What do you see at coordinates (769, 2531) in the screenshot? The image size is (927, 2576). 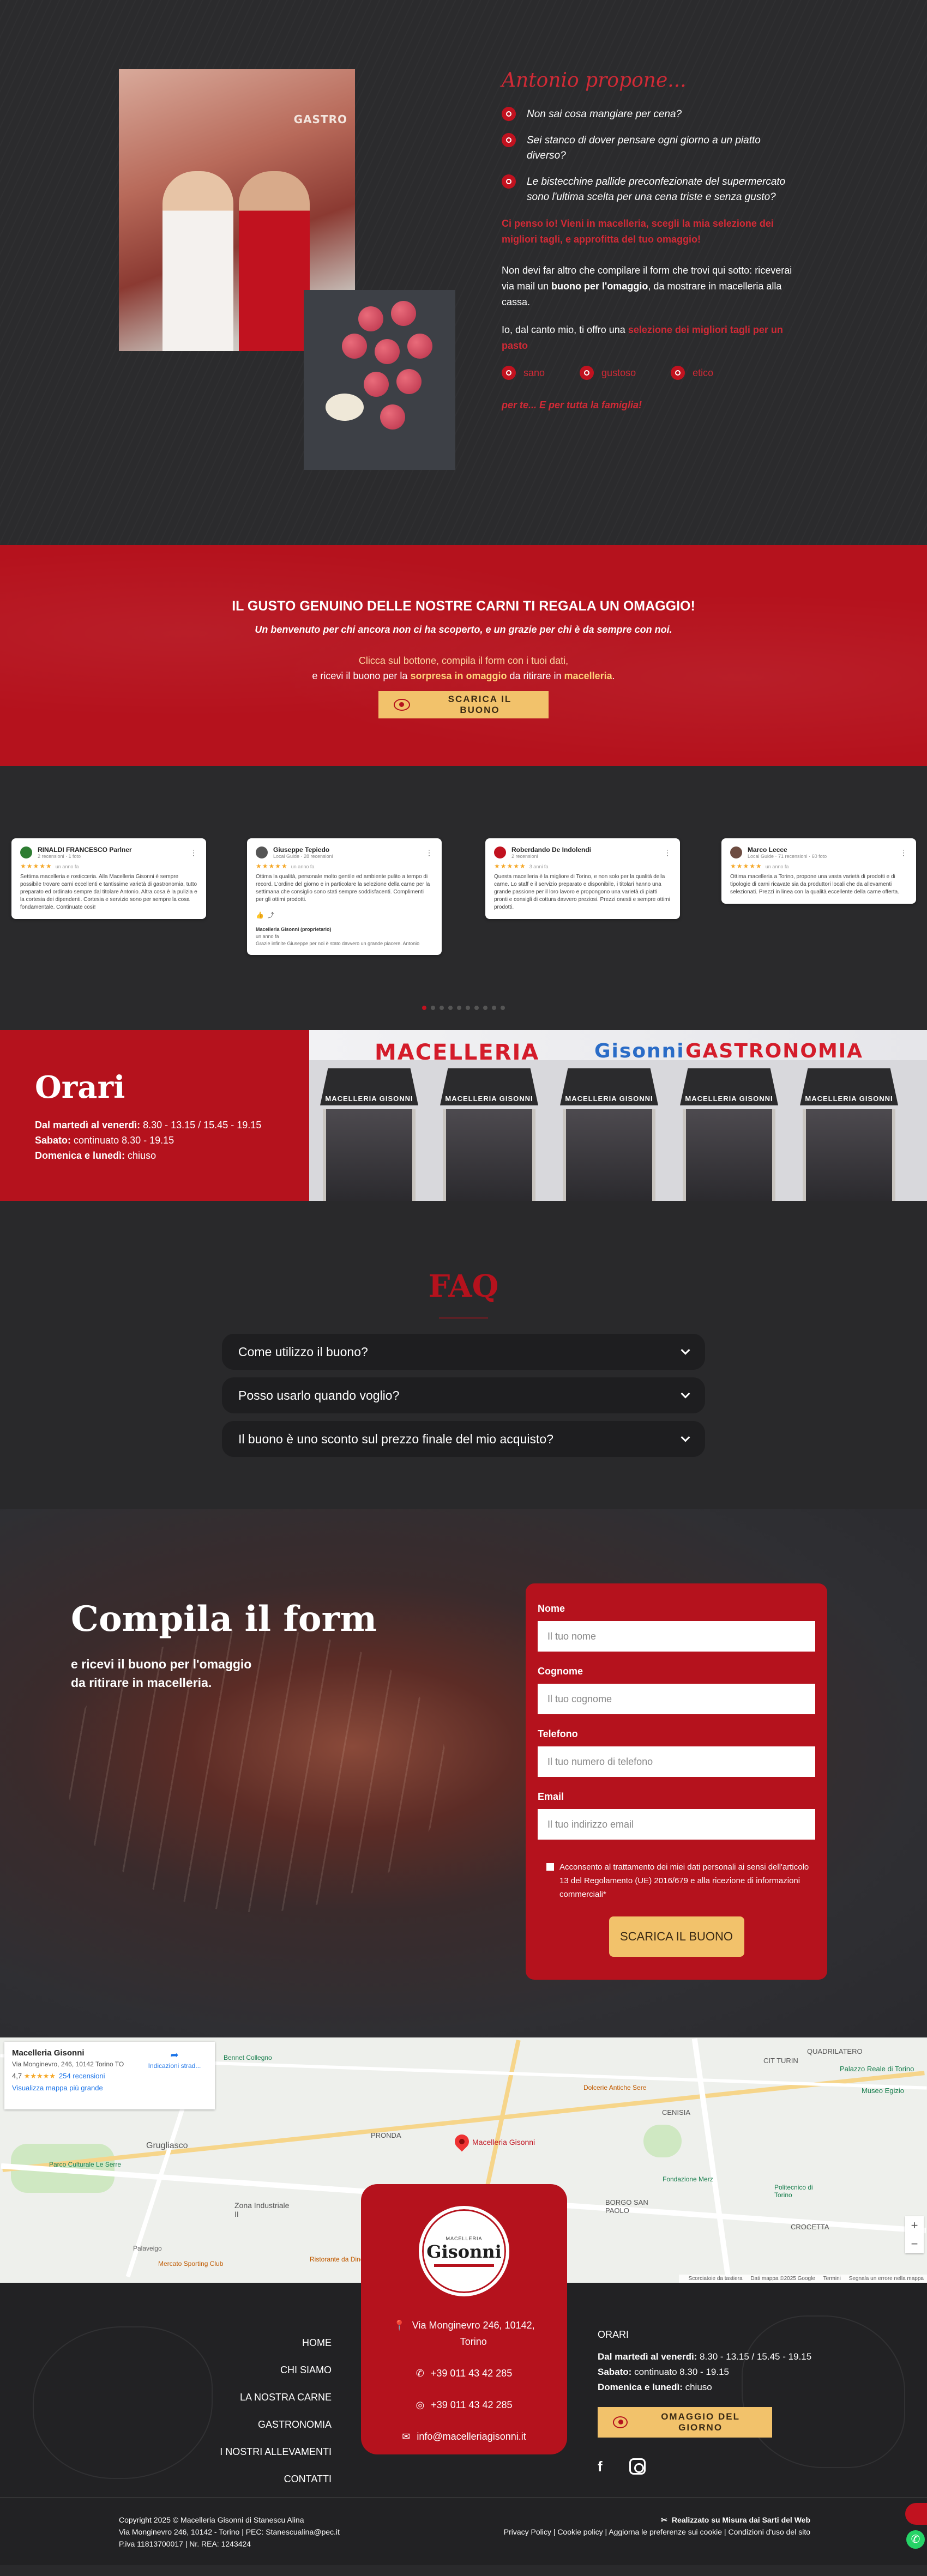 I see `terms-of-use-link: Condizioni d'uso del sito` at bounding box center [769, 2531].